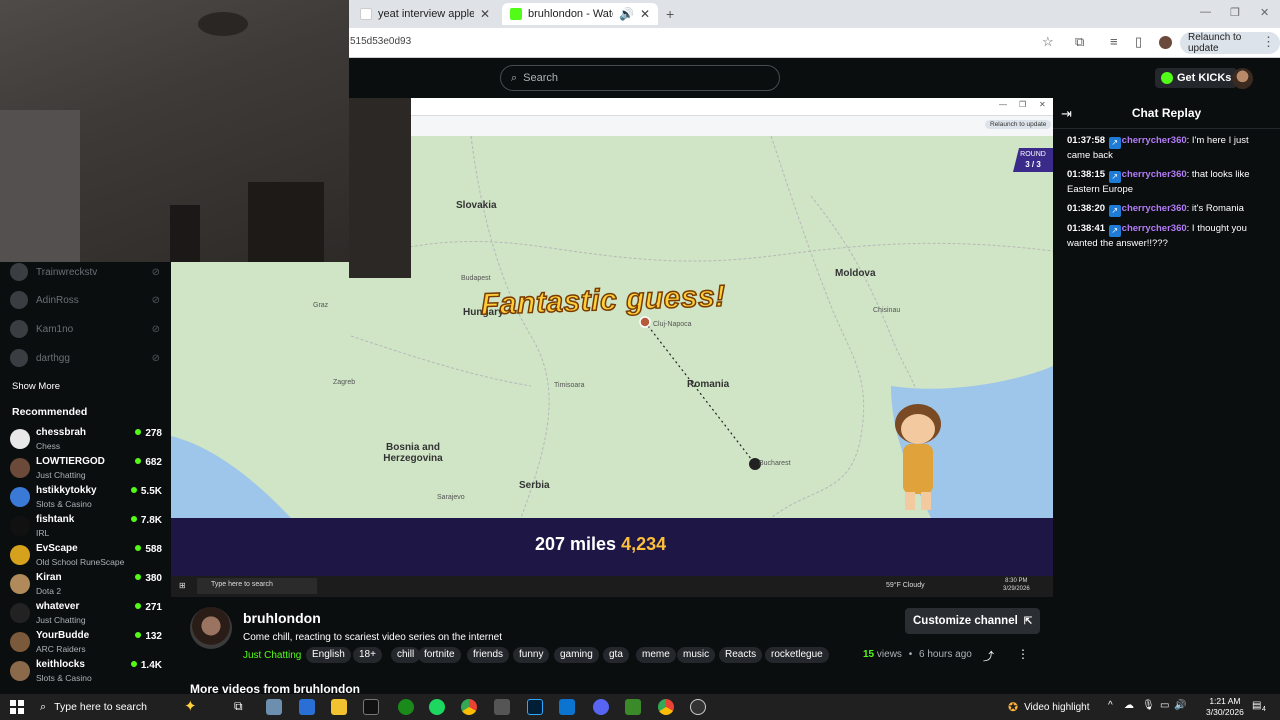 Image resolution: width=1280 pixels, height=720 pixels. I want to click on spotify-icon, so click(437, 707).